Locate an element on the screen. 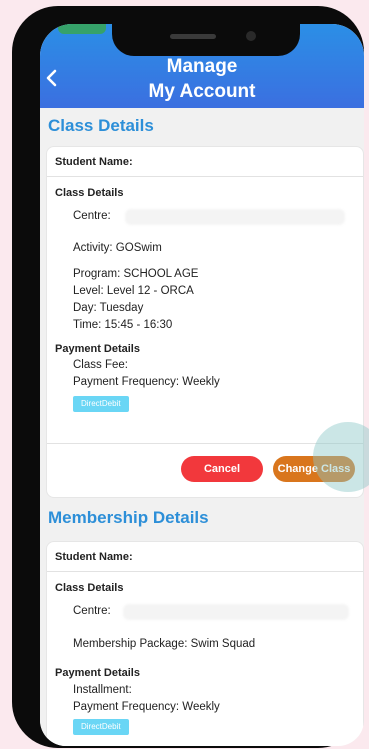 The width and height of the screenshot is (369, 749). student-name-label: Student Name: is located at coordinates (94, 162).